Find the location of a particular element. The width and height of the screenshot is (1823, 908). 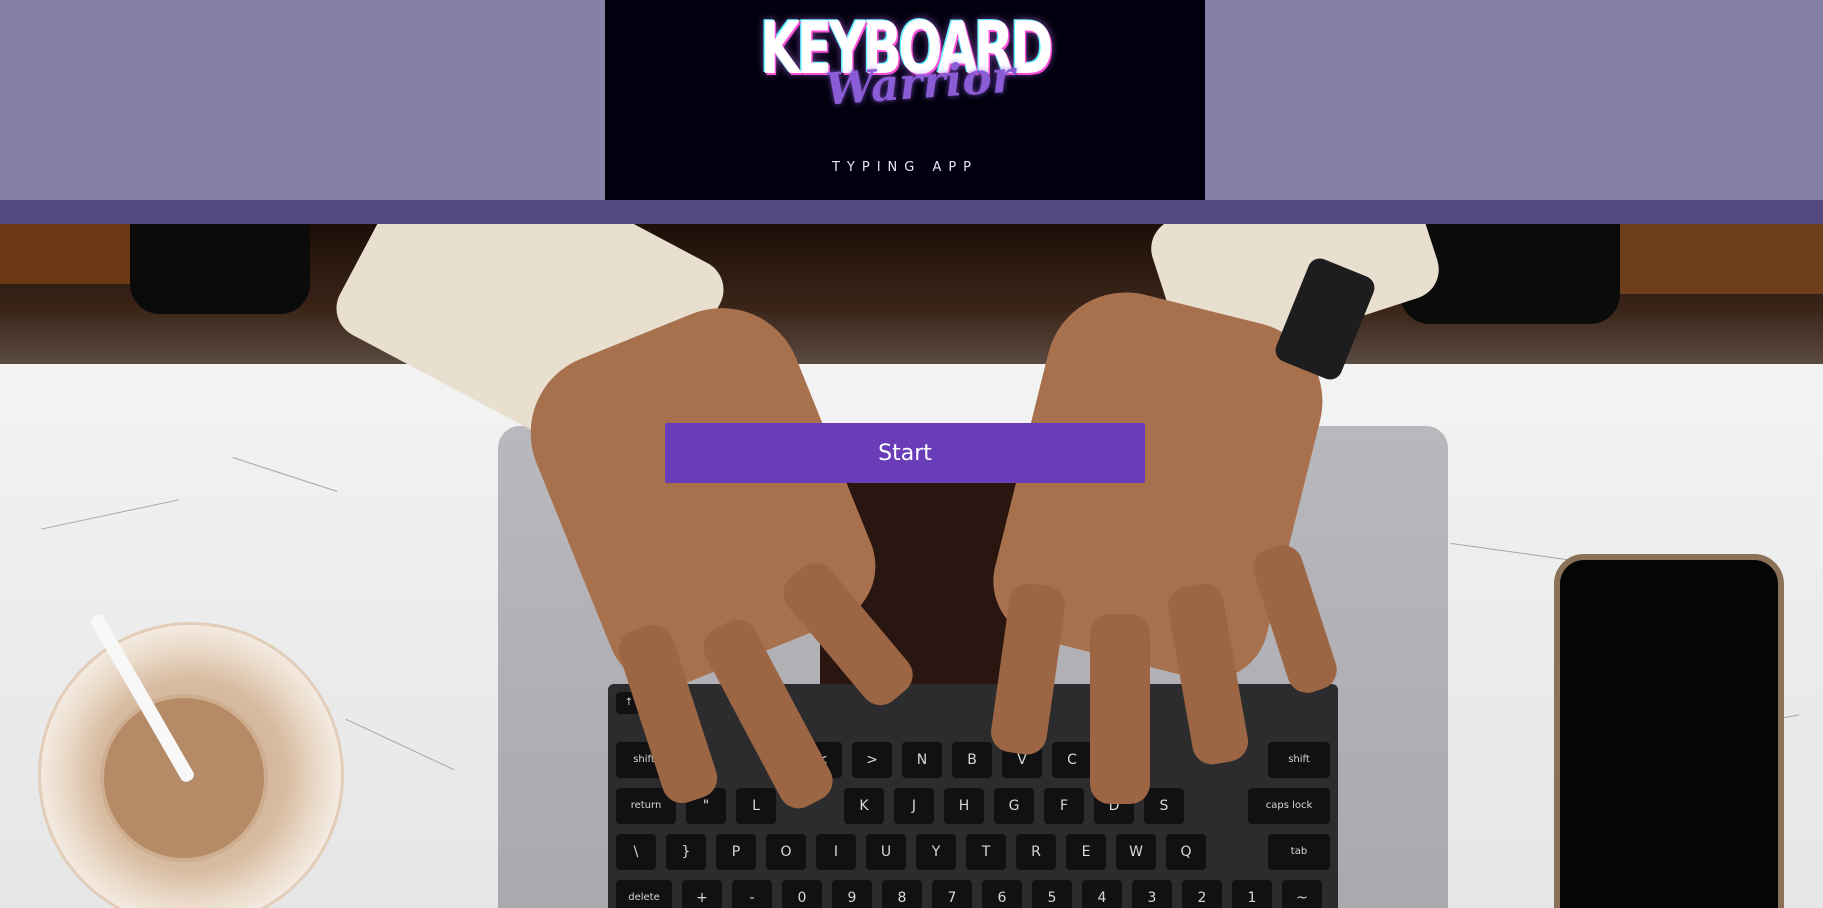

keyboard-key: 8 is located at coordinates (902, 894).